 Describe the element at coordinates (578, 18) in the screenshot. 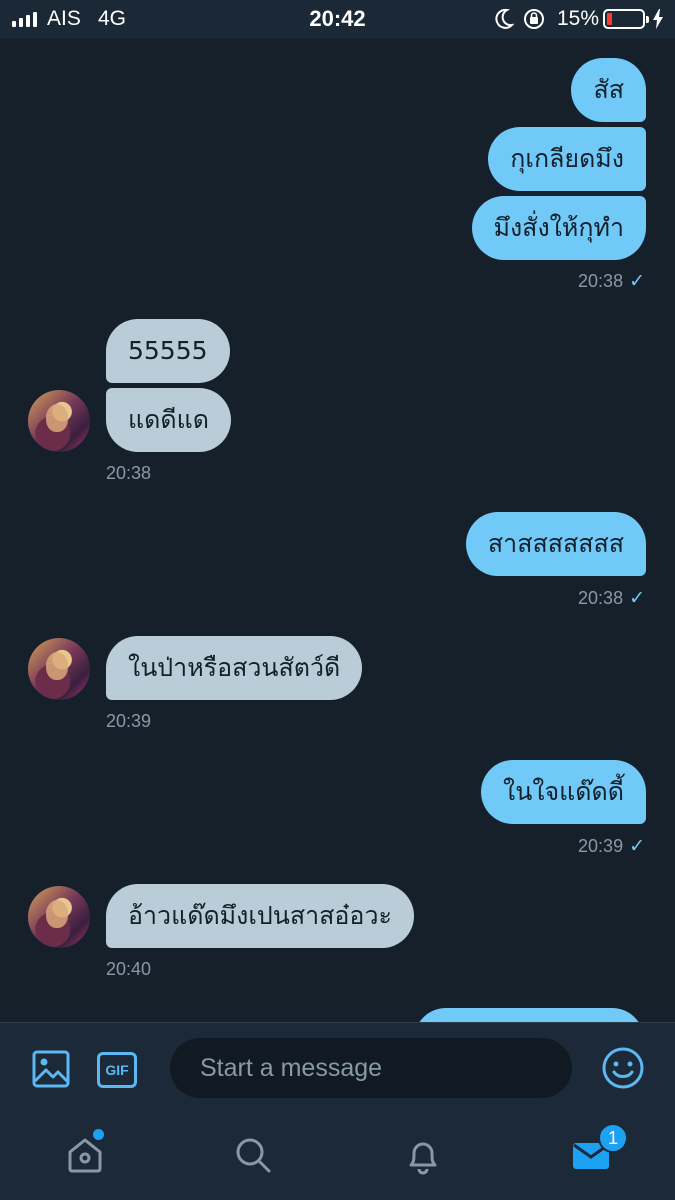

I see `battery-percent: 15%` at that location.